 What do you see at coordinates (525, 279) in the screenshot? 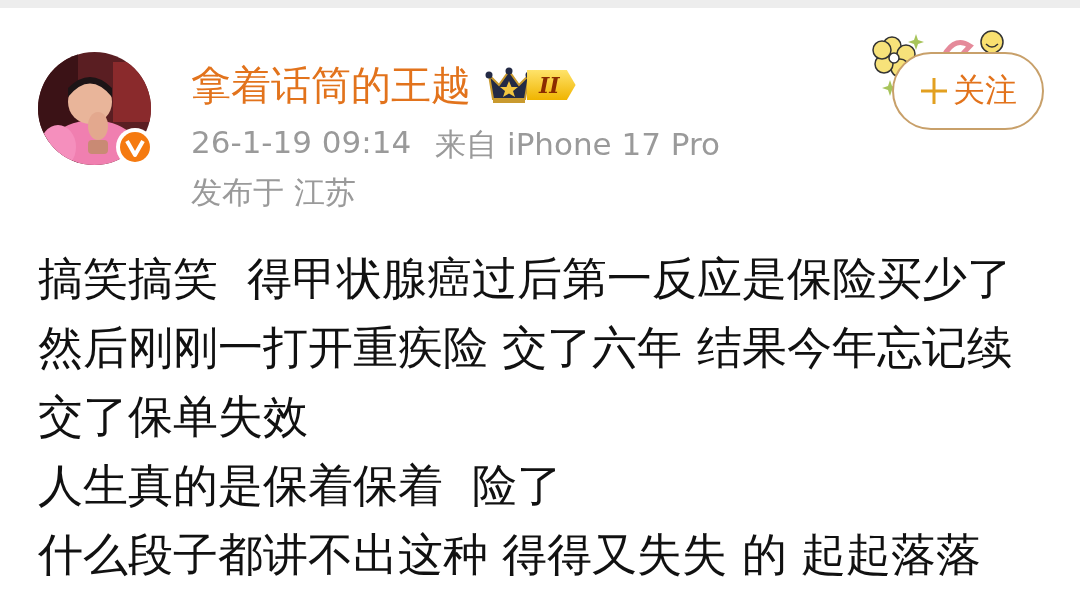
I see `post-text-line: 搞笑搞笑 得甲状腺癌过后第一反应是保险买少了` at bounding box center [525, 279].